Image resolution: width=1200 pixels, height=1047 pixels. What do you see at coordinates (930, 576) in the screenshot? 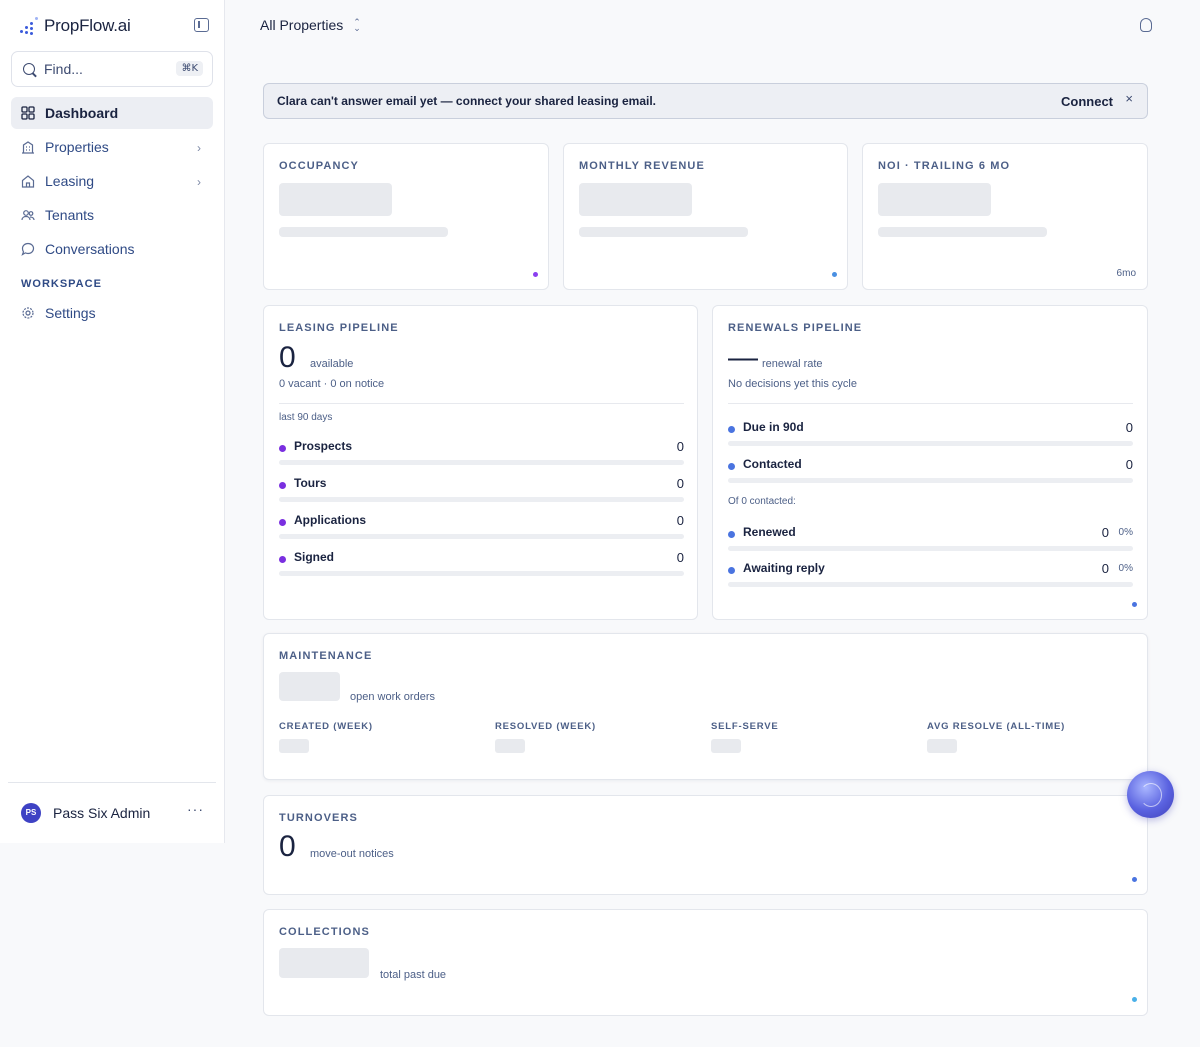
I see `renewal-row-awaiting-reply: Awaiting reply 0 0%` at bounding box center [930, 576].